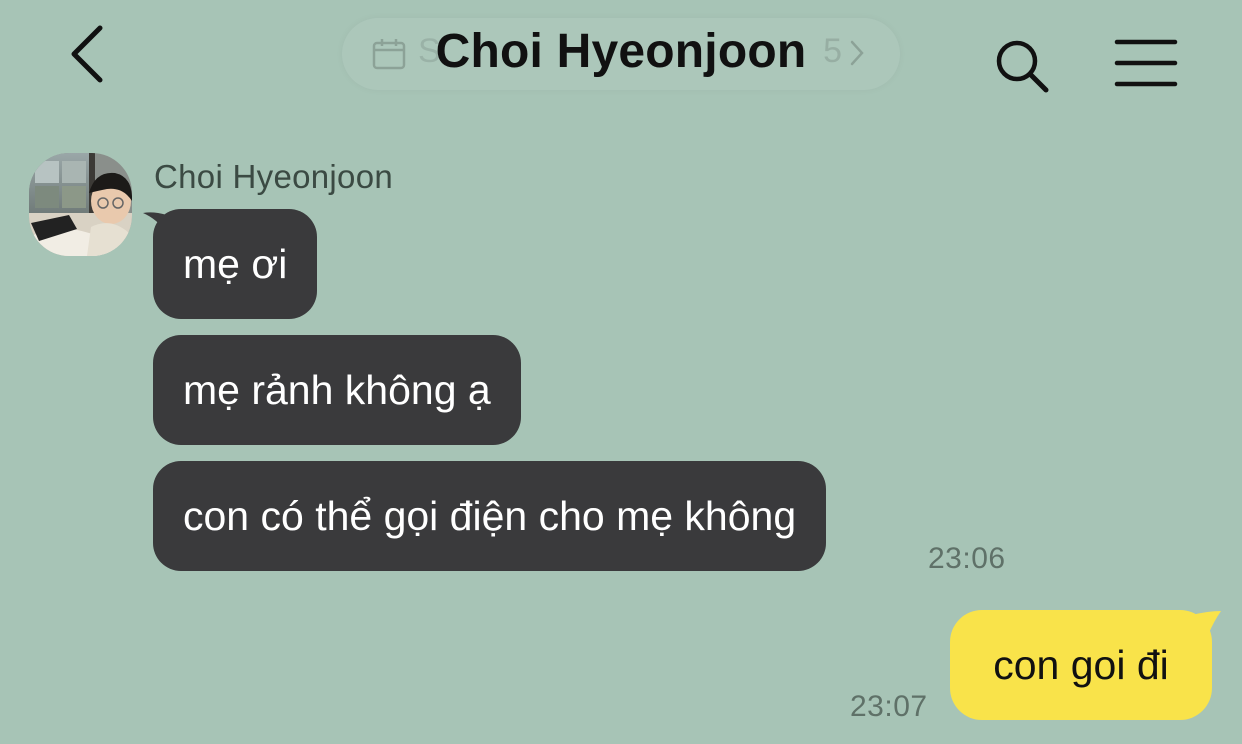 This screenshot has height=744, width=1242. Describe the element at coordinates (889, 706) in the screenshot. I see `outgoing-timestamp: 23:07` at that location.